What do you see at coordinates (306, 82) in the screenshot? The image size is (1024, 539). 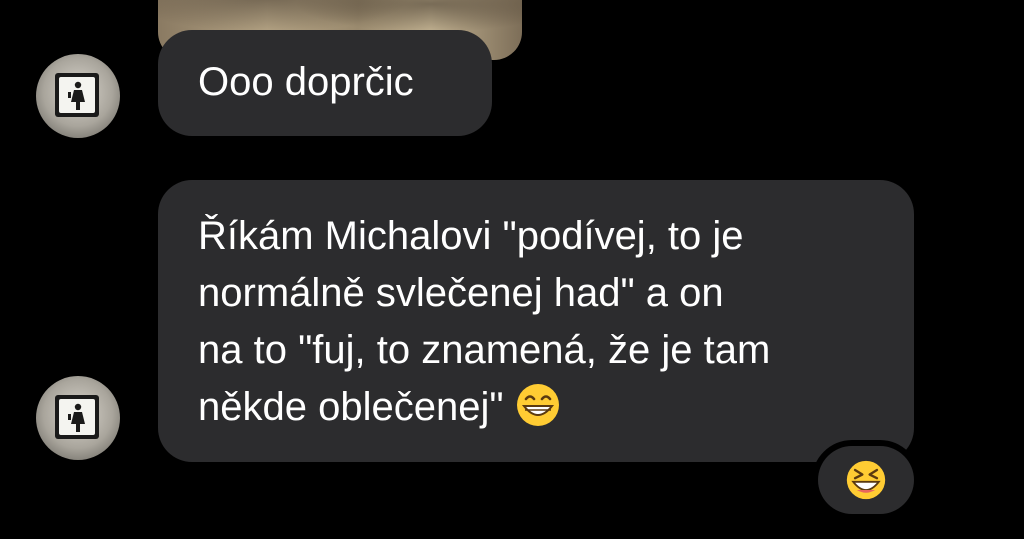 I see `message-text: Ooo doprčic` at bounding box center [306, 82].